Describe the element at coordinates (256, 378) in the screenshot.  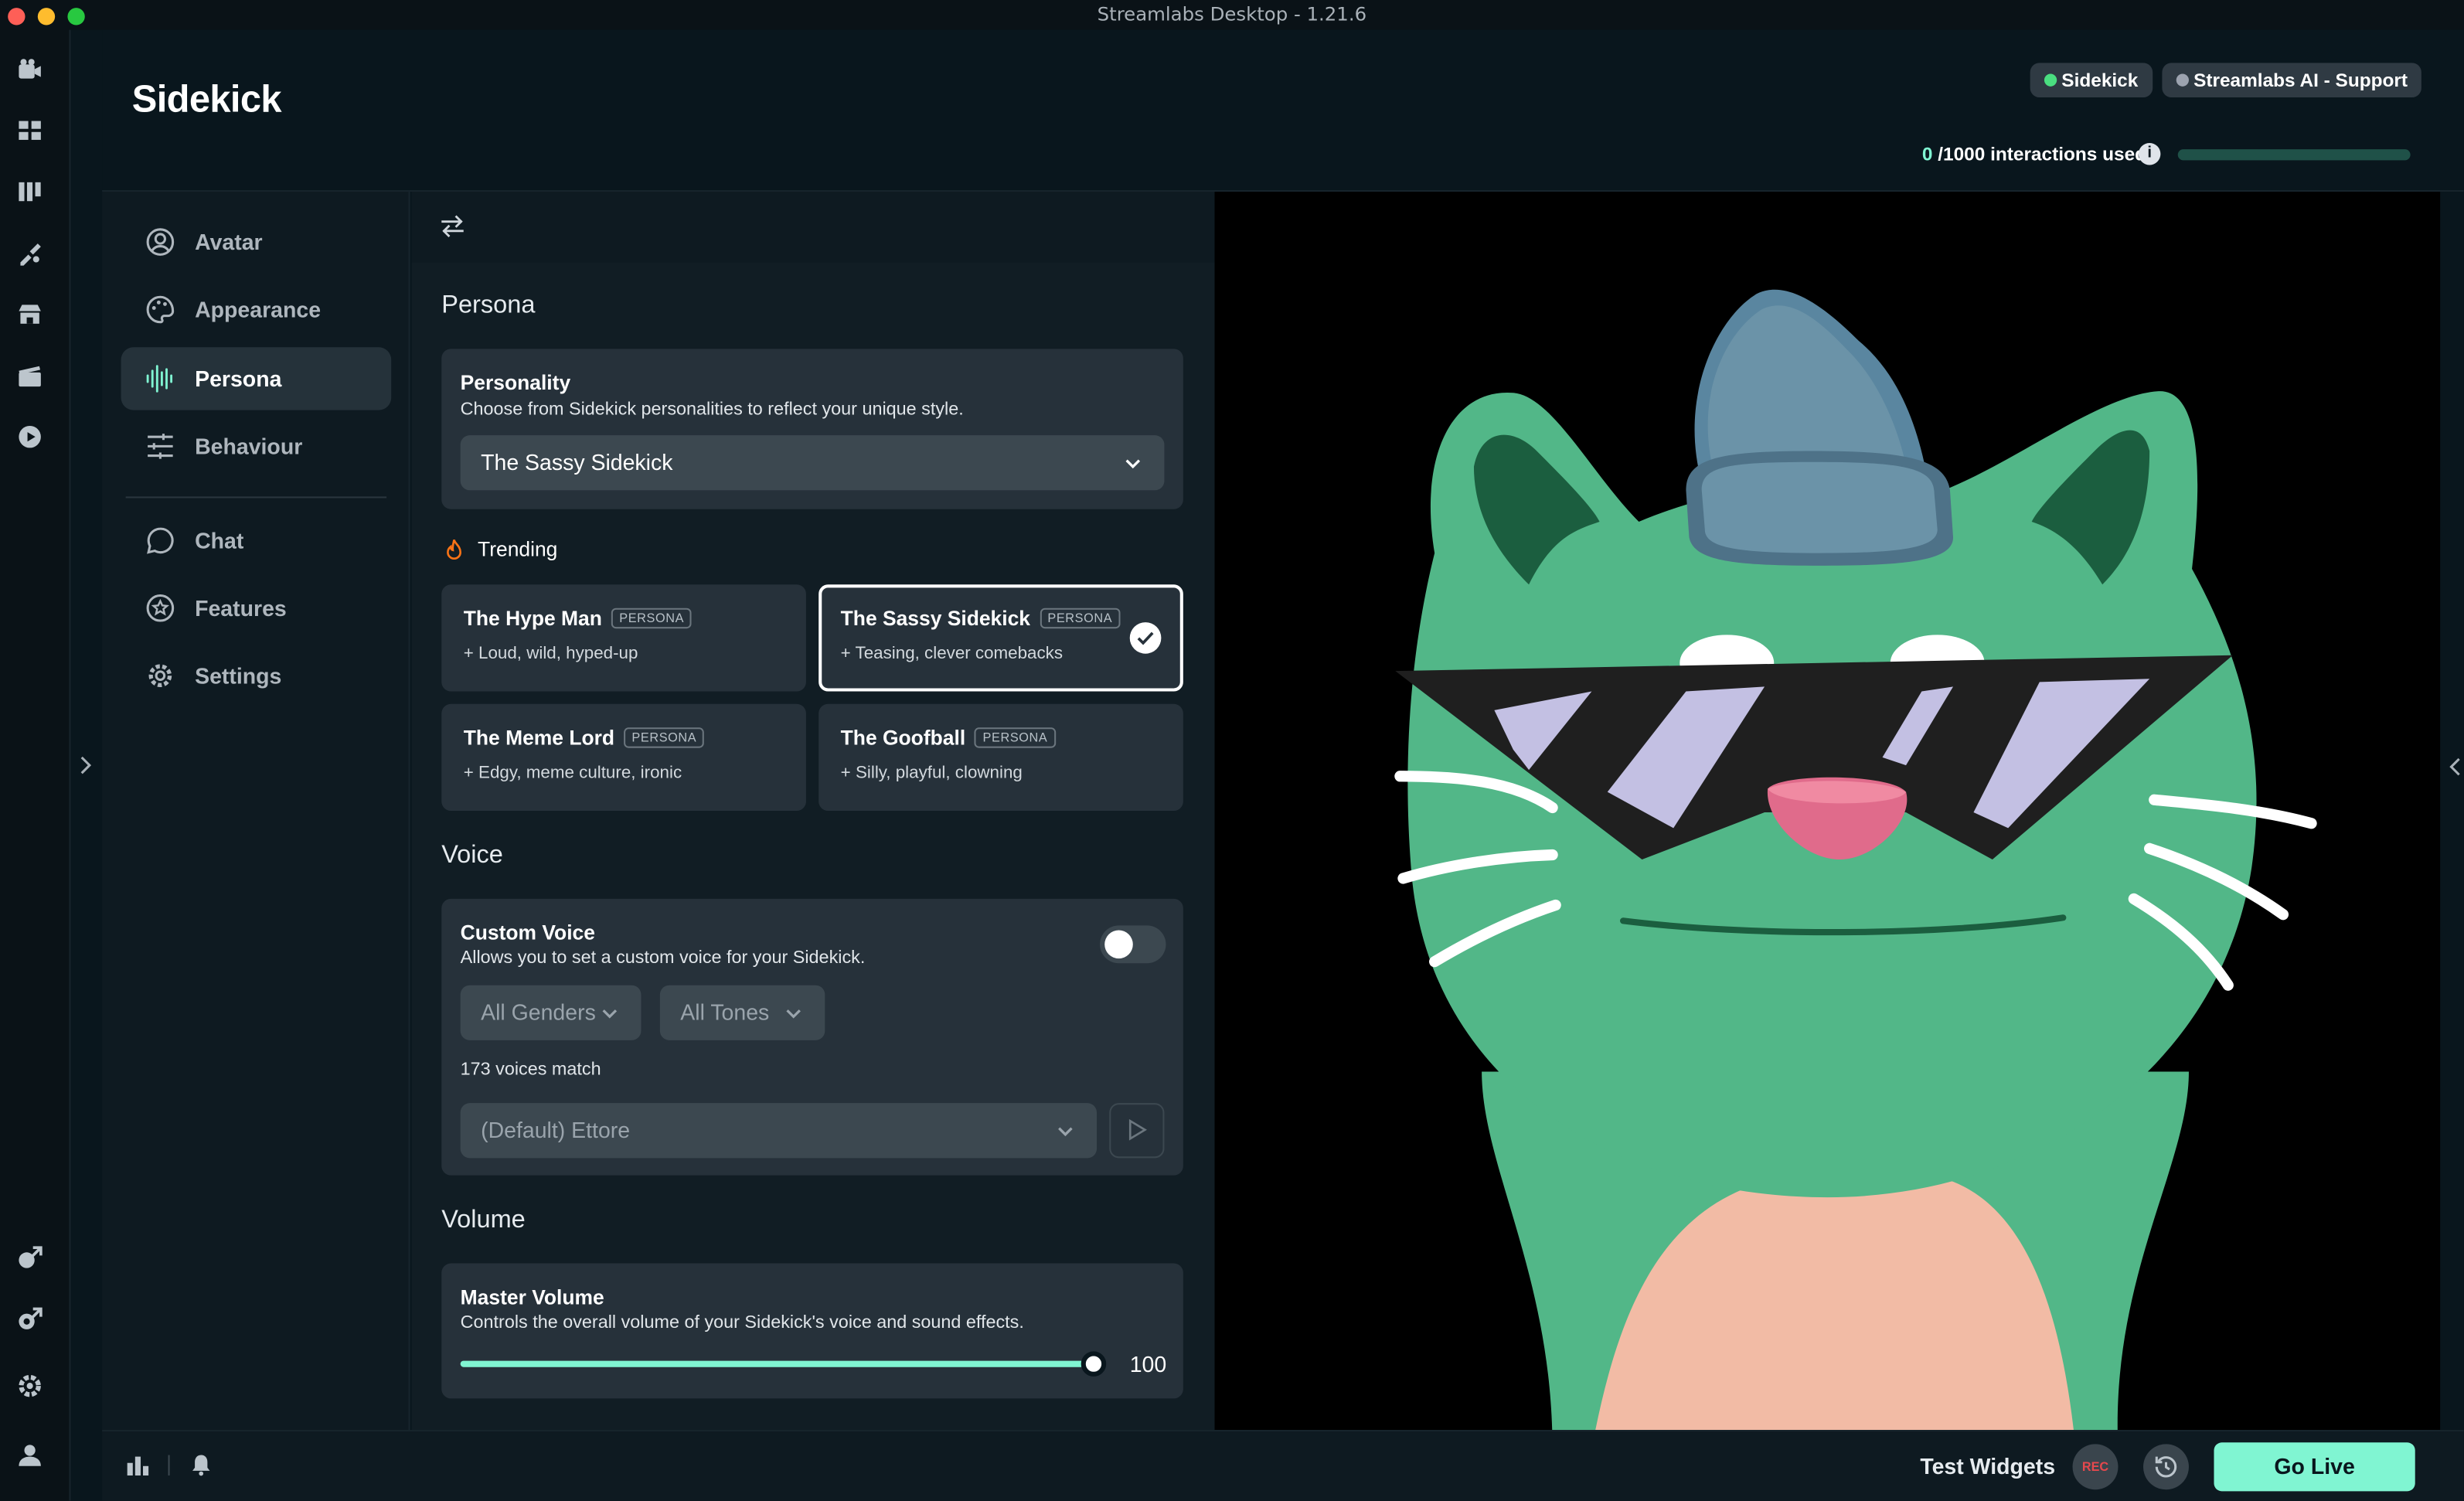
I see `nav-item-persona: Persona` at that location.